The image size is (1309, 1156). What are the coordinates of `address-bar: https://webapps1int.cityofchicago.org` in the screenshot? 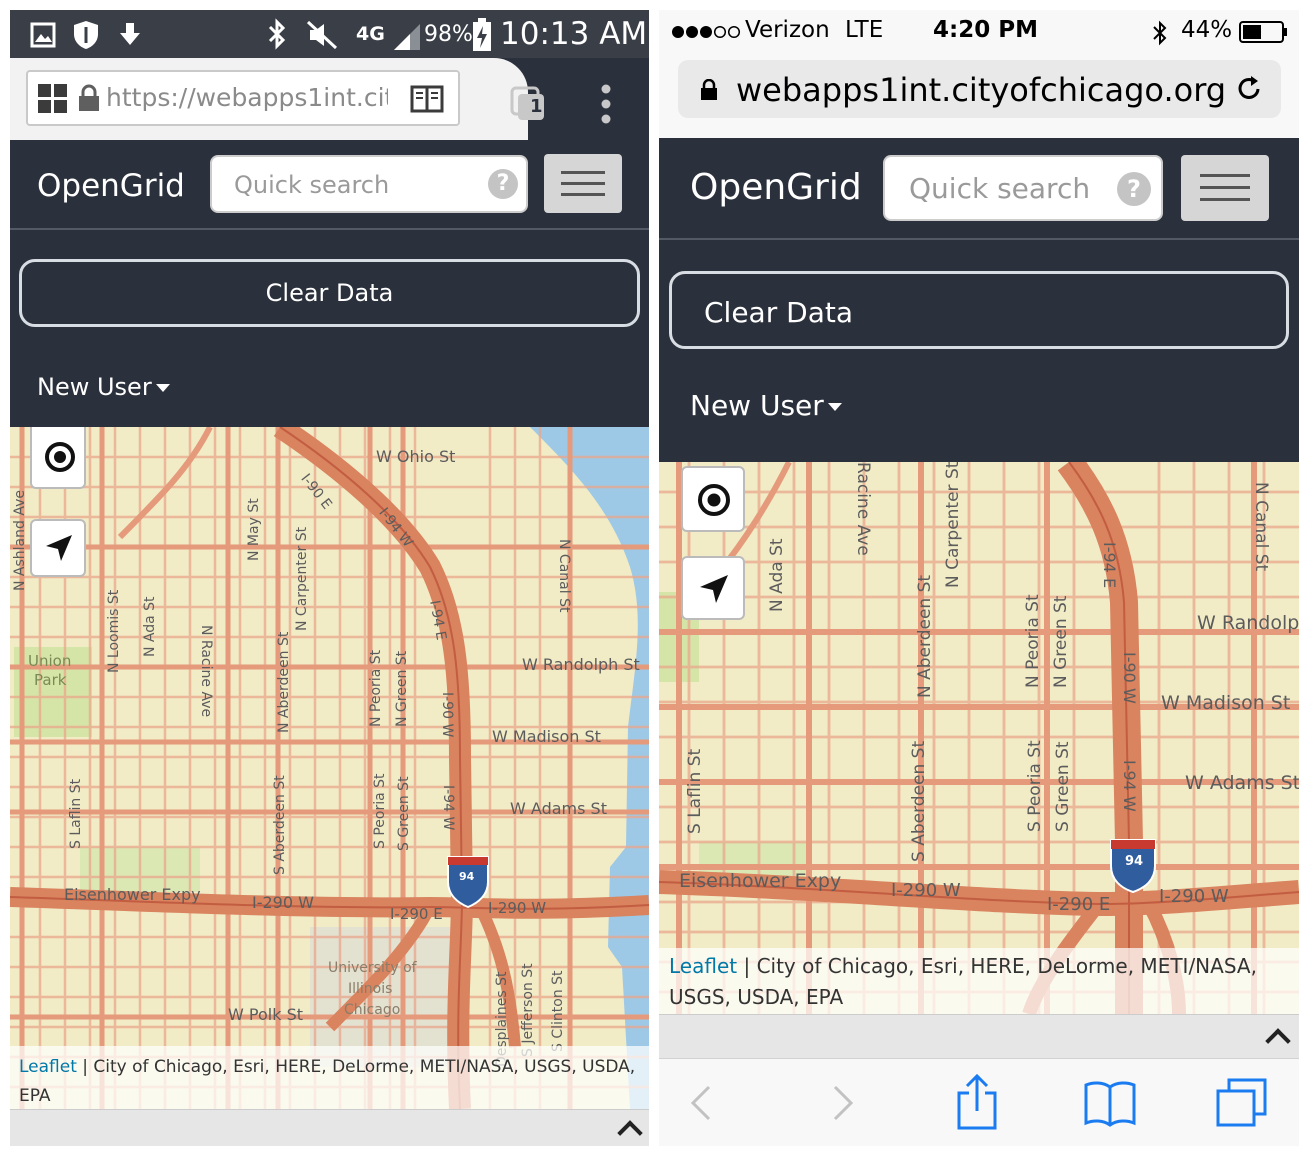 It's located at (243, 98).